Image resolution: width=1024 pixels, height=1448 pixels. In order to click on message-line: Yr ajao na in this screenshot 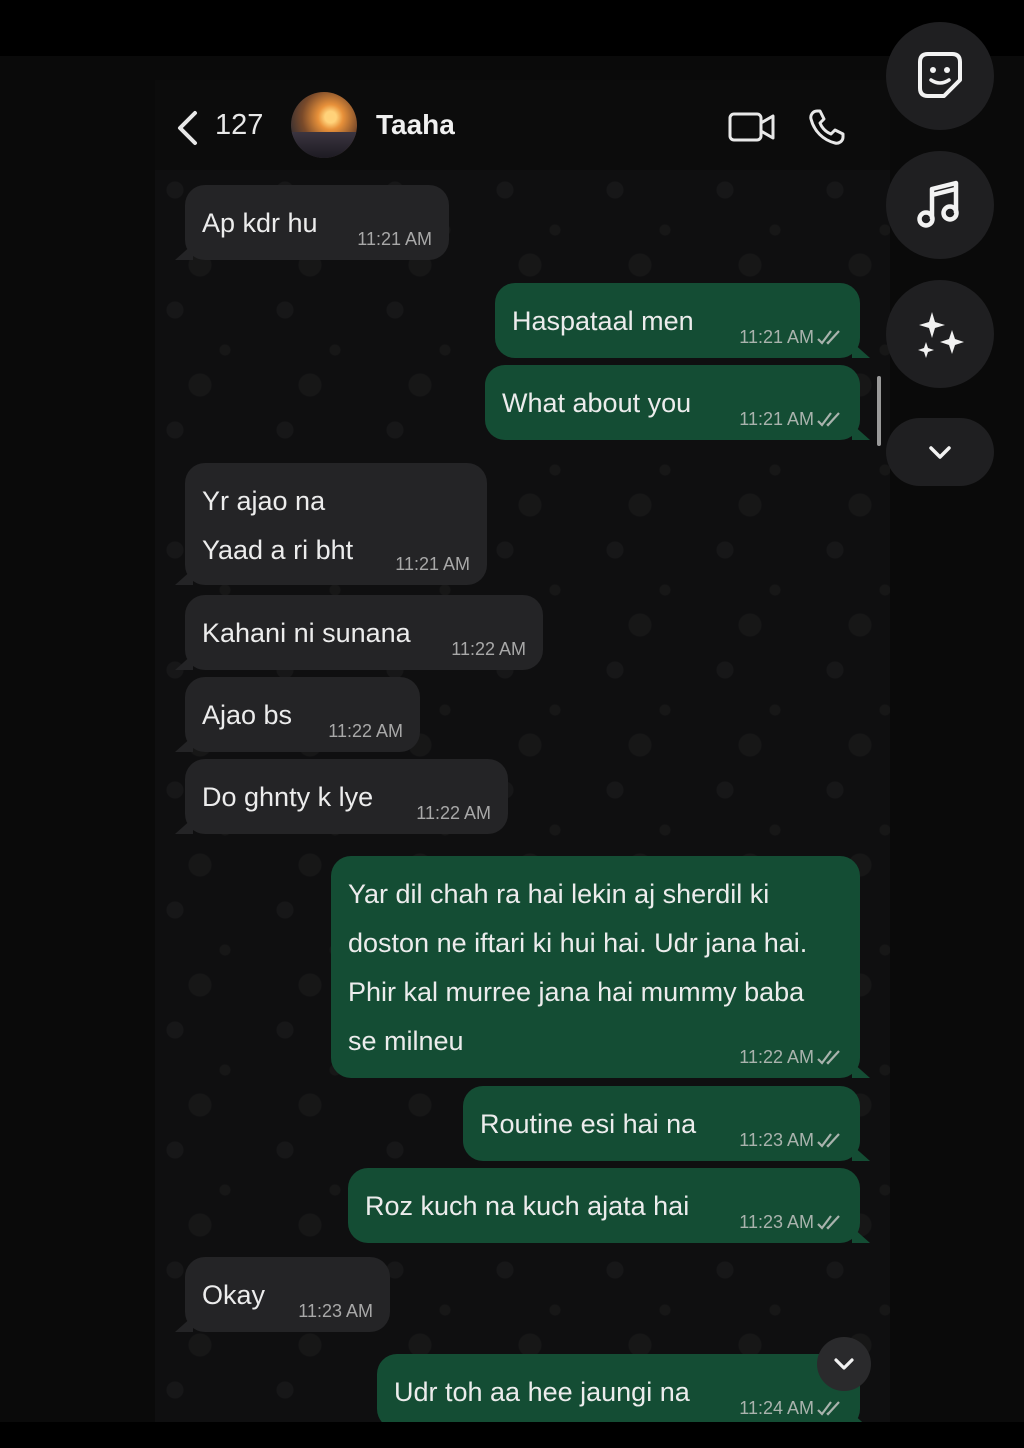, I will do `click(264, 501)`.